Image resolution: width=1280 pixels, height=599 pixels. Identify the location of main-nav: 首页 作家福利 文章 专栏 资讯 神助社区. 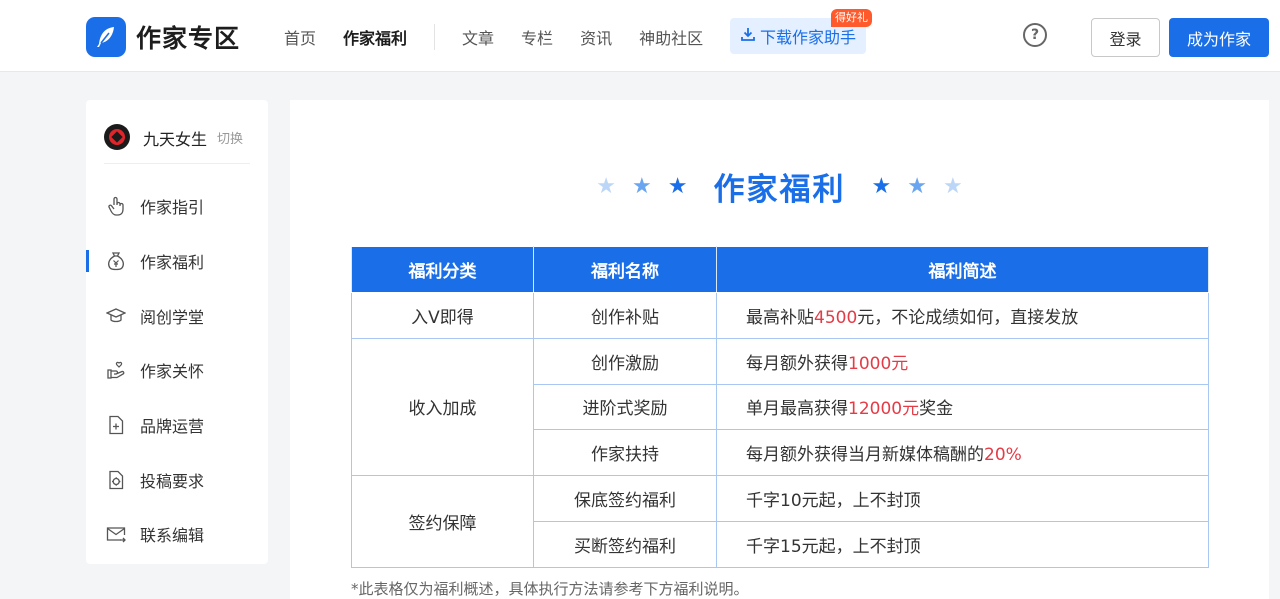
(507, 37).